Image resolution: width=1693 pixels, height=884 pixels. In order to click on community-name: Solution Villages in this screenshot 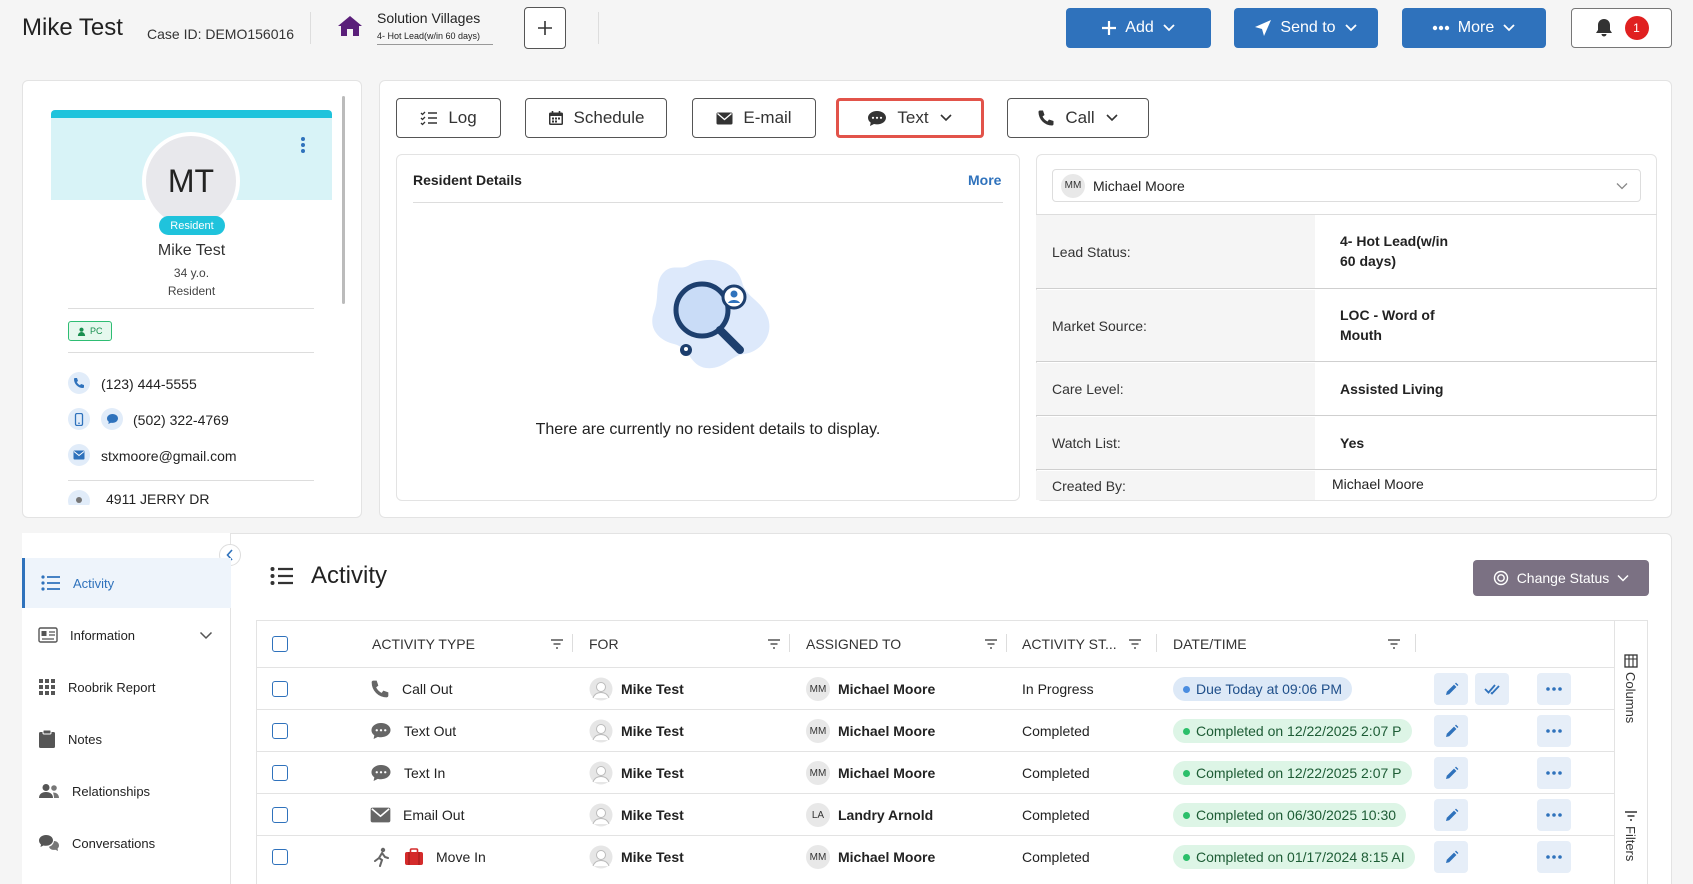, I will do `click(428, 18)`.